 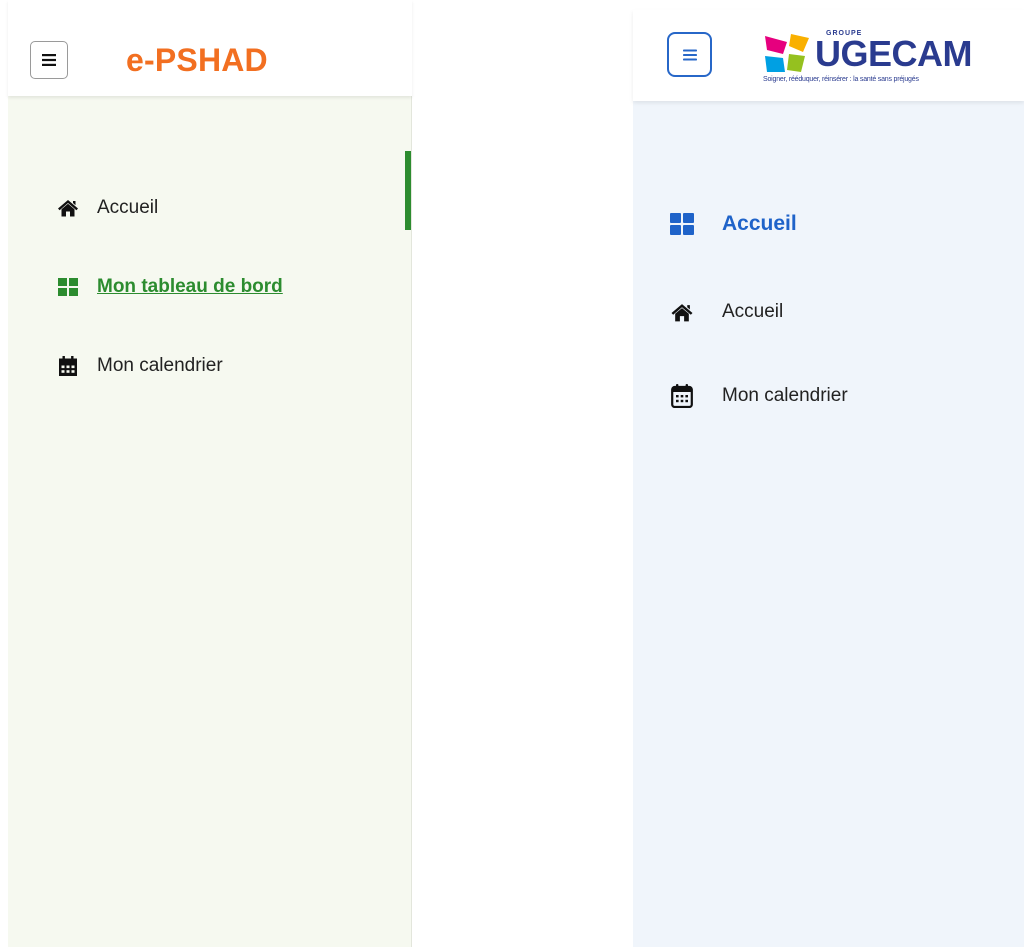 I want to click on nav-item-dashboard: Mon tableau de bord, so click(x=169, y=287).